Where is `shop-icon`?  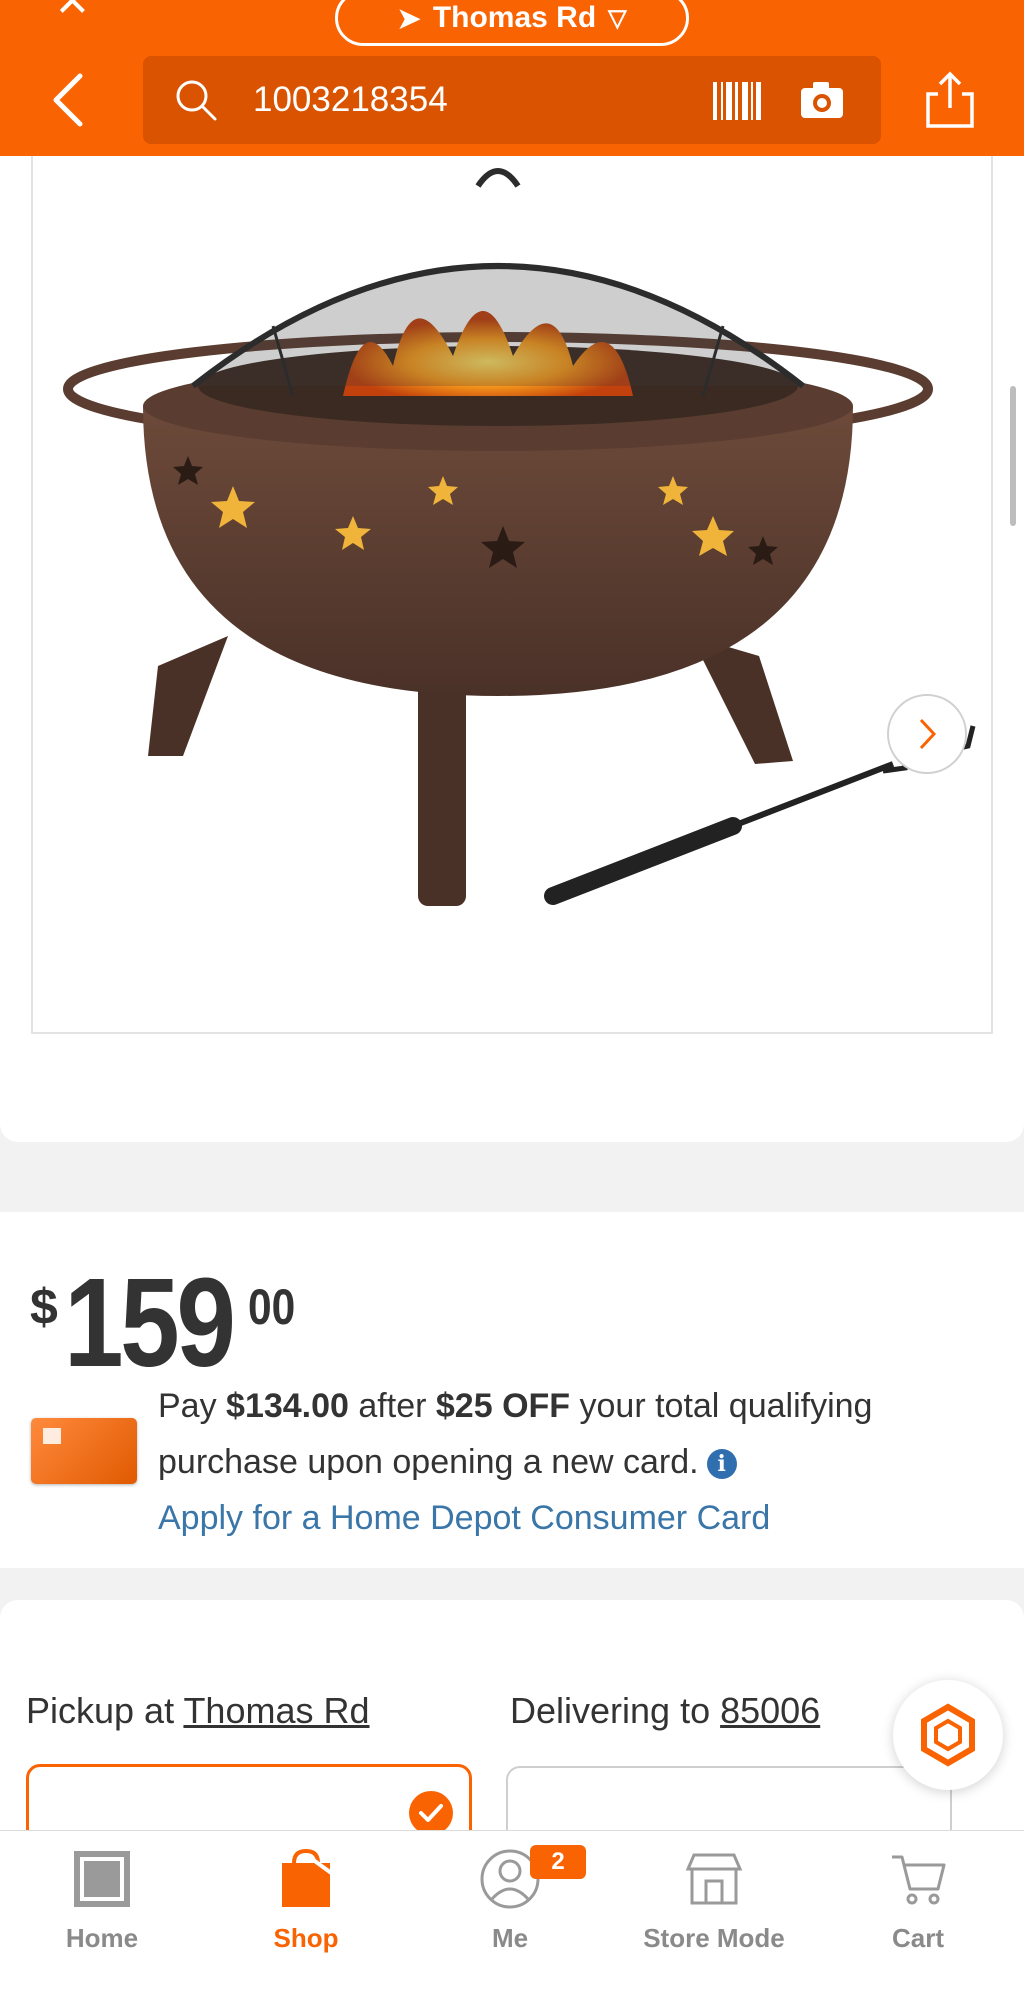
shop-icon is located at coordinates (309, 1878).